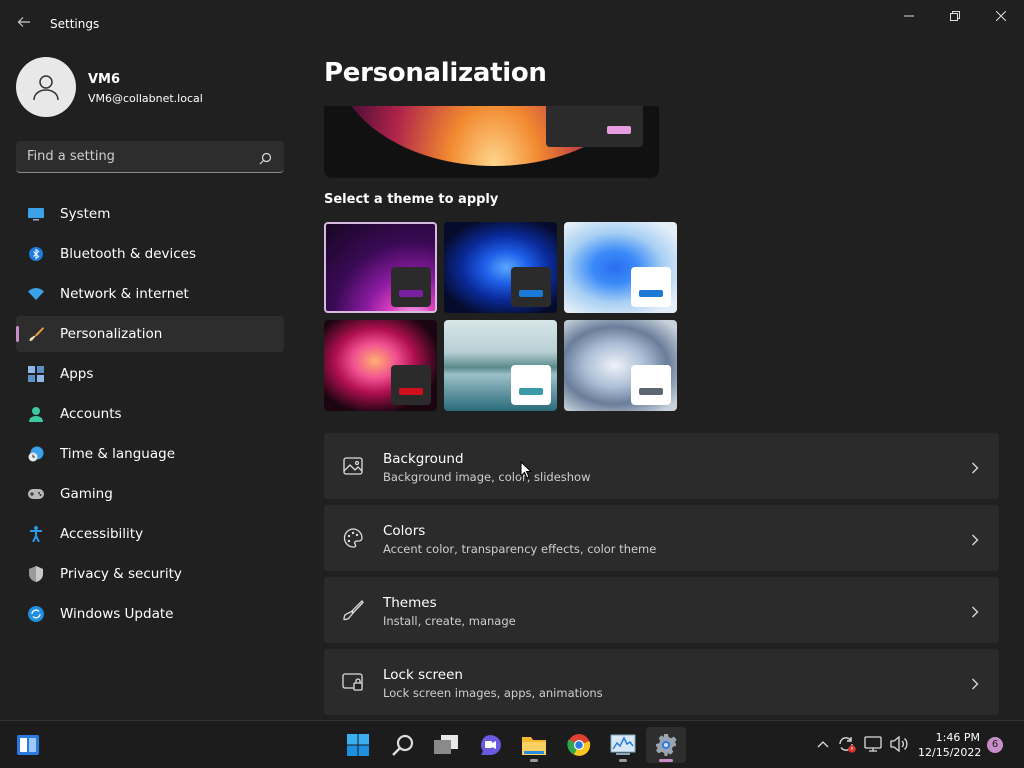 This screenshot has width=1024, height=768. I want to click on sidebar-item-privacy-security: Privacy & security, so click(150, 574).